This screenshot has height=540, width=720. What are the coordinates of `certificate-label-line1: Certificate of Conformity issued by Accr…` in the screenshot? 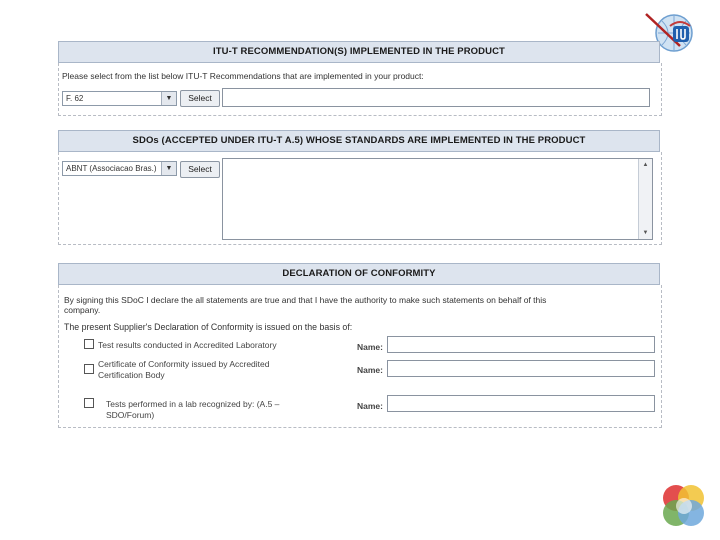 It's located at (184, 364).